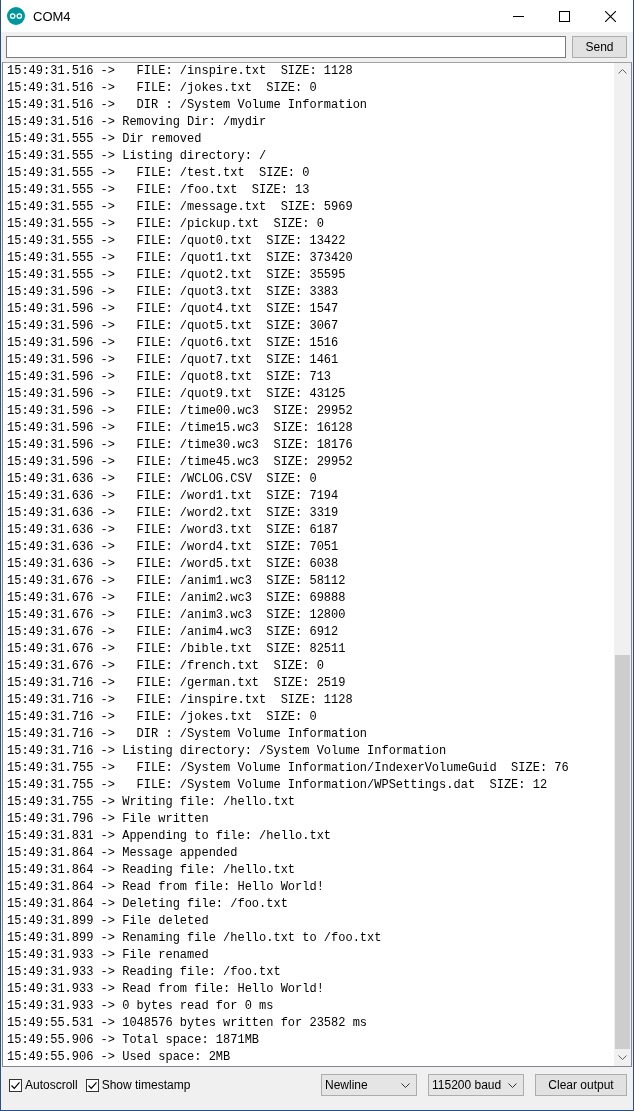 The width and height of the screenshot is (634, 1111). I want to click on log-line: 15:49:31.516 -> FILE: /inspire.txt SIZE: 1128, so click(180, 71).